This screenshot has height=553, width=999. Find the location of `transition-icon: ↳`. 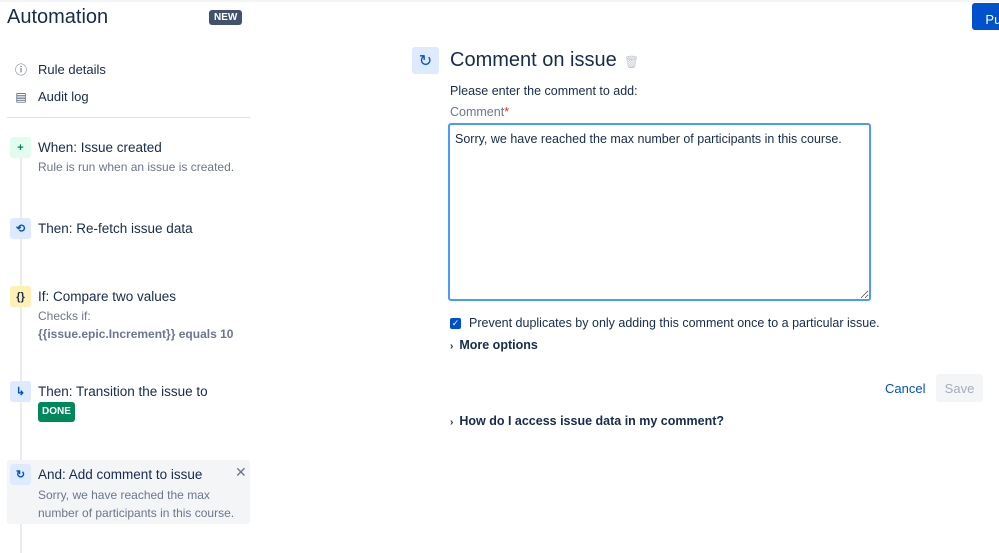

transition-icon: ↳ is located at coordinates (20, 391).